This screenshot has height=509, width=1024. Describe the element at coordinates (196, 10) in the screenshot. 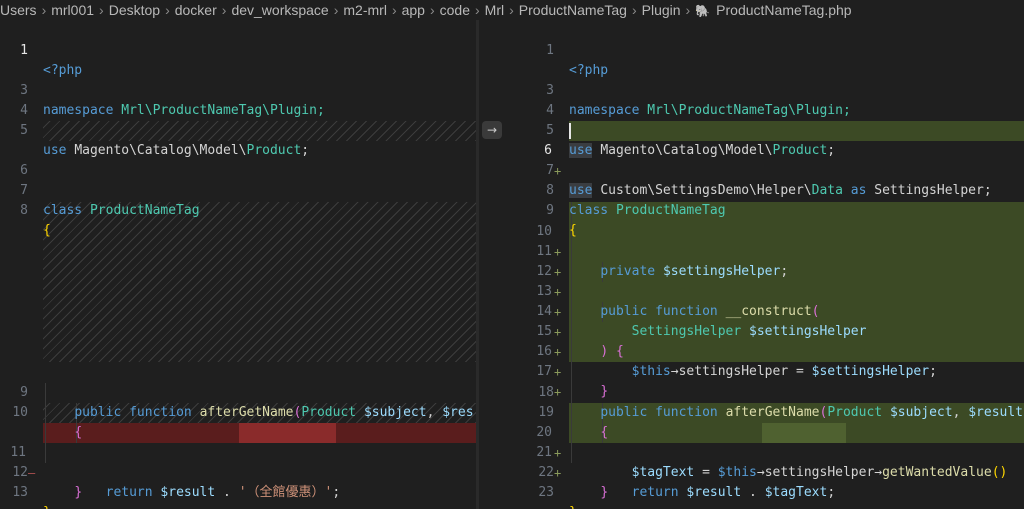

I see `breadcrumb-item: docker` at that location.